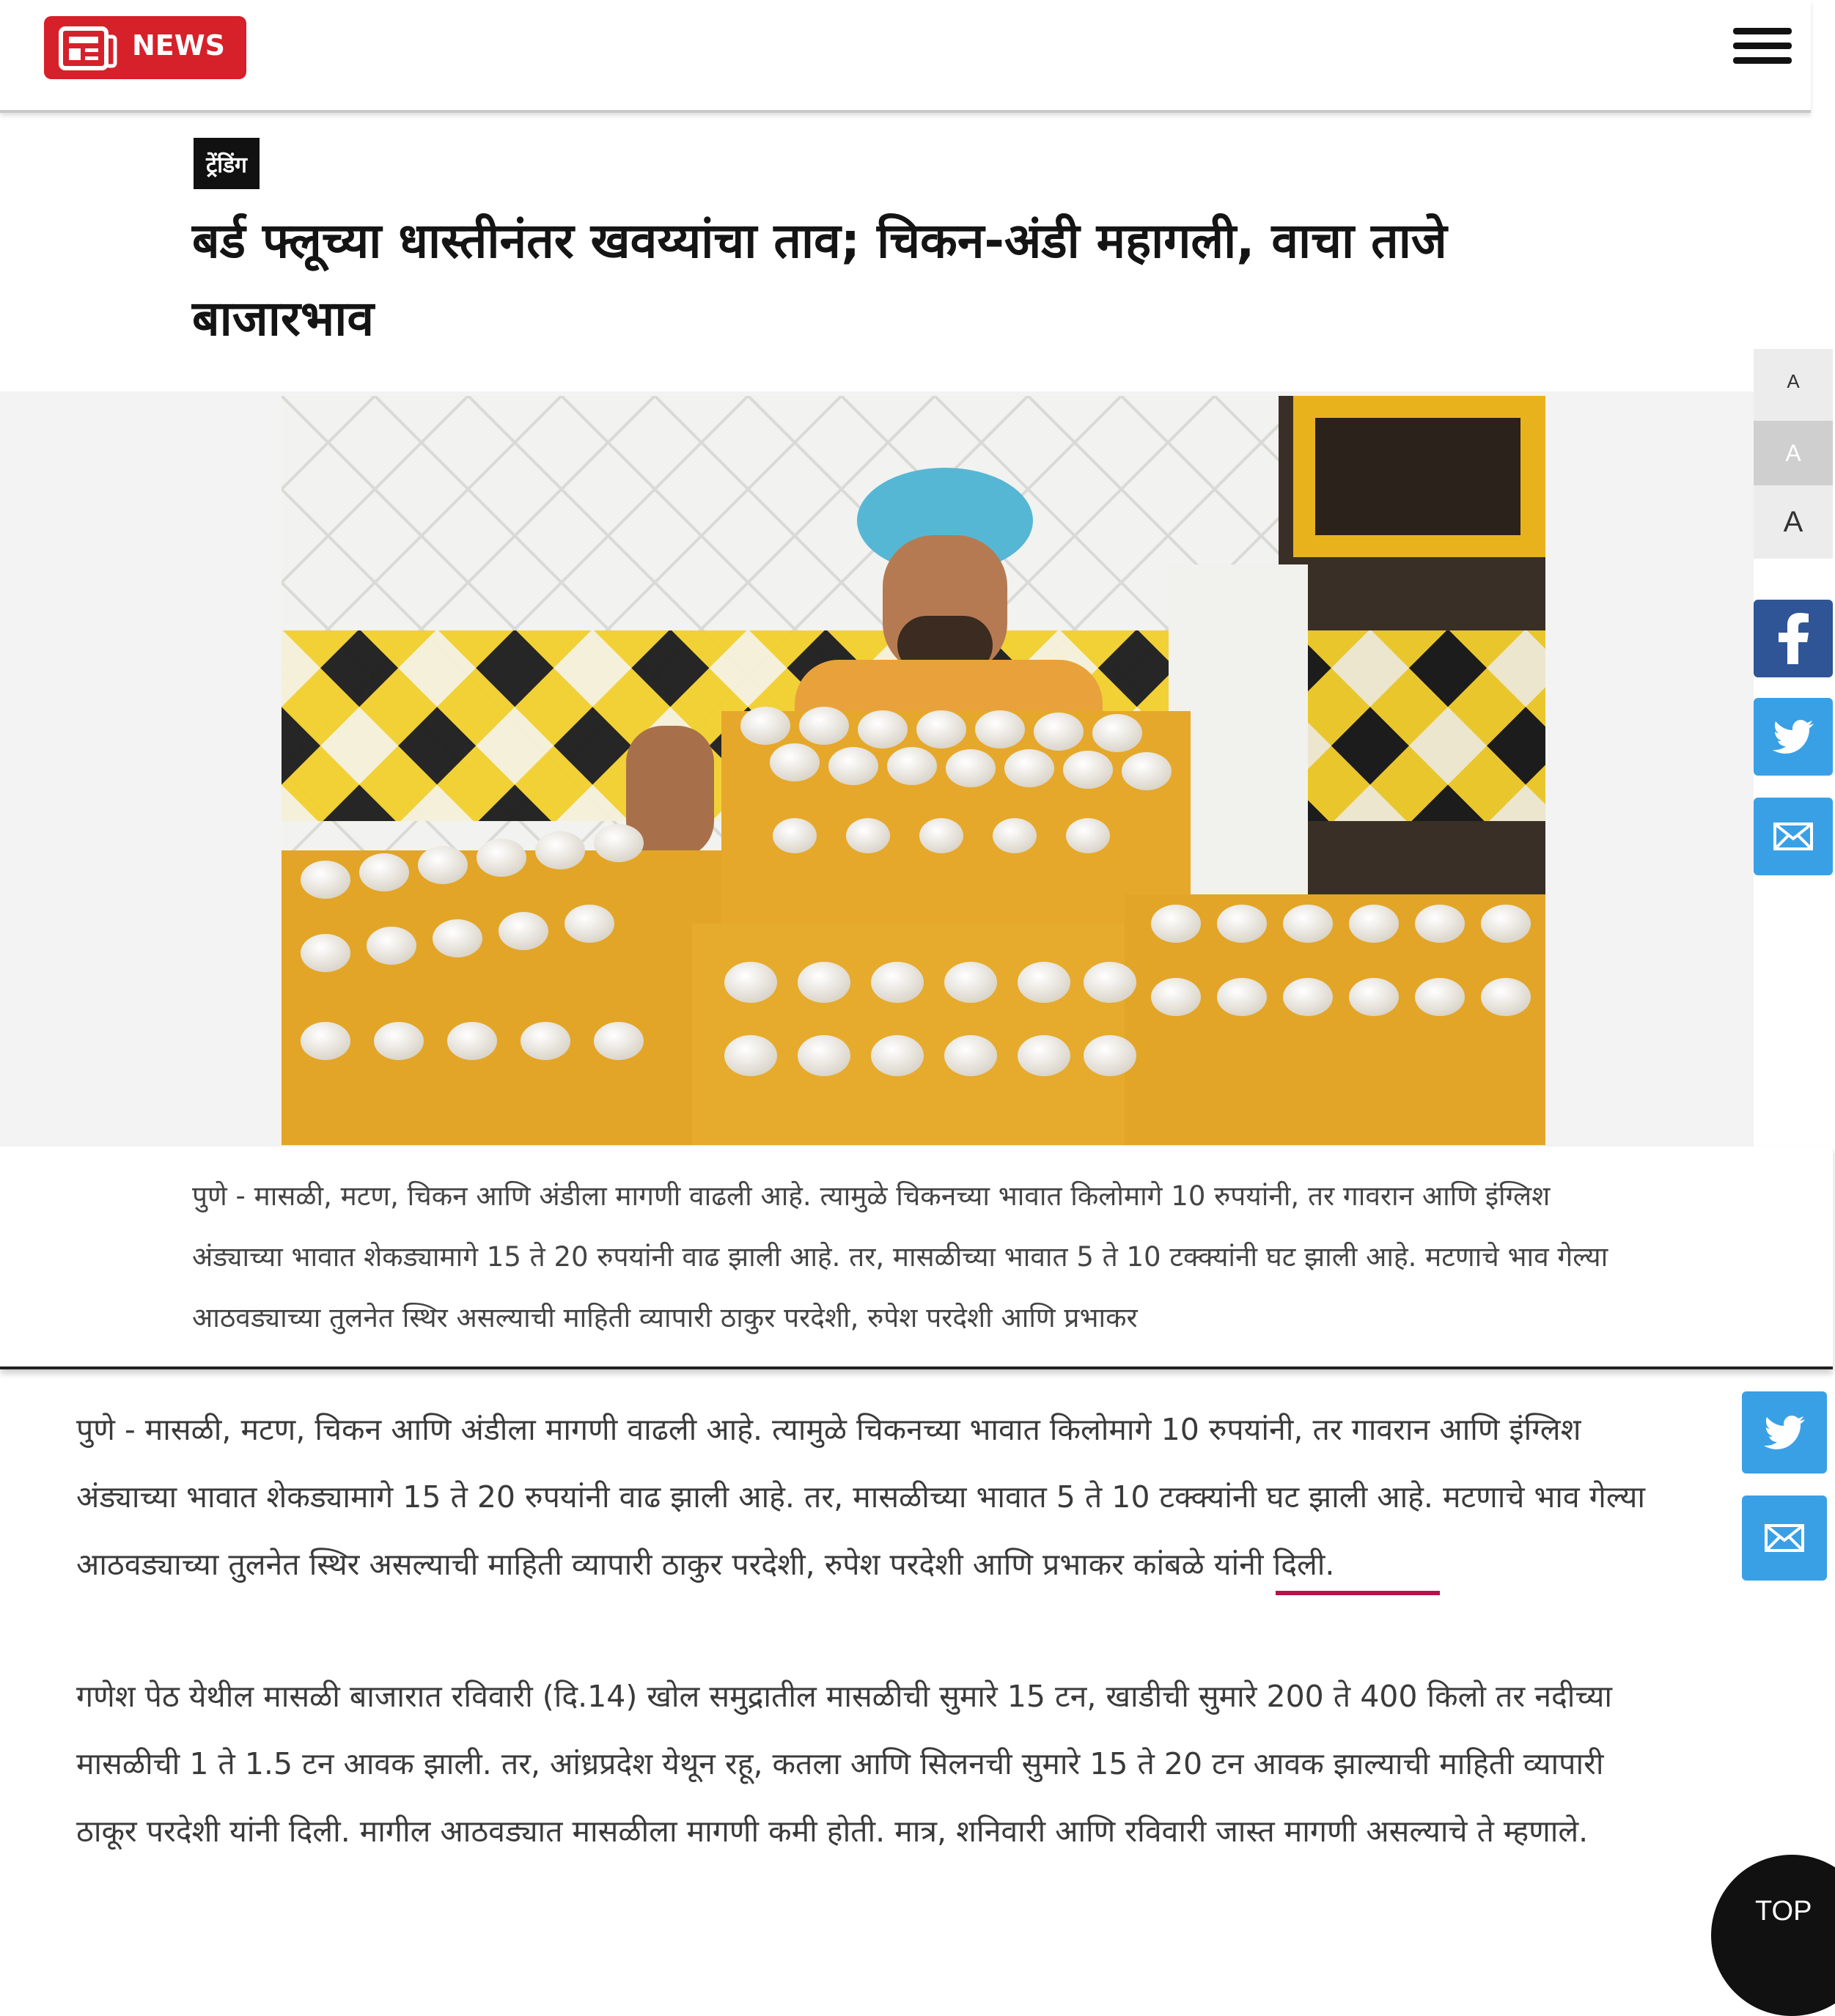 The width and height of the screenshot is (1835, 2016). I want to click on site-header: NEWS, so click(906, 57).